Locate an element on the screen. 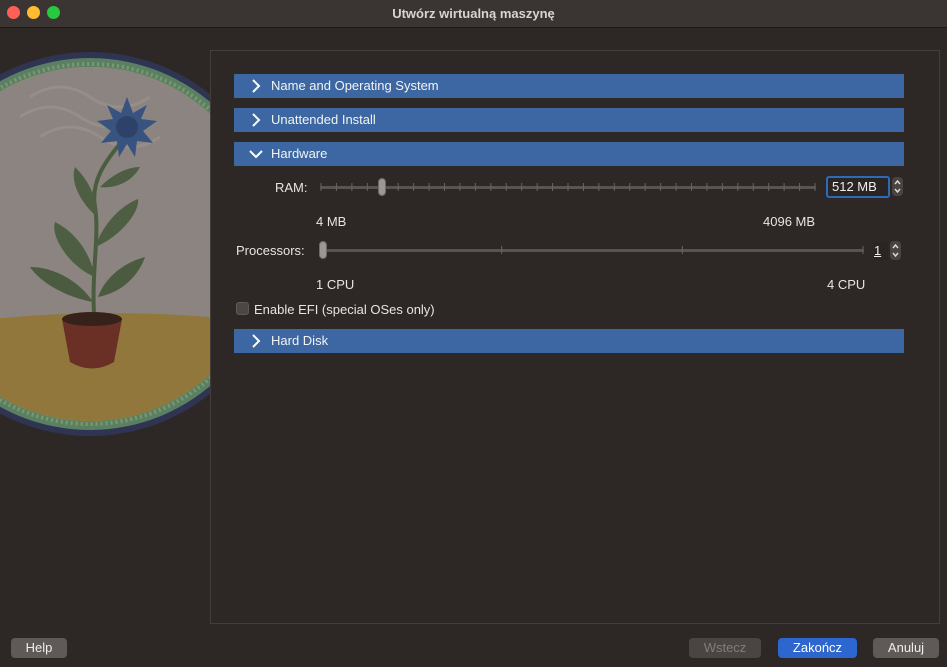 The width and height of the screenshot is (947, 667). processors-stepper is located at coordinates (895, 250).